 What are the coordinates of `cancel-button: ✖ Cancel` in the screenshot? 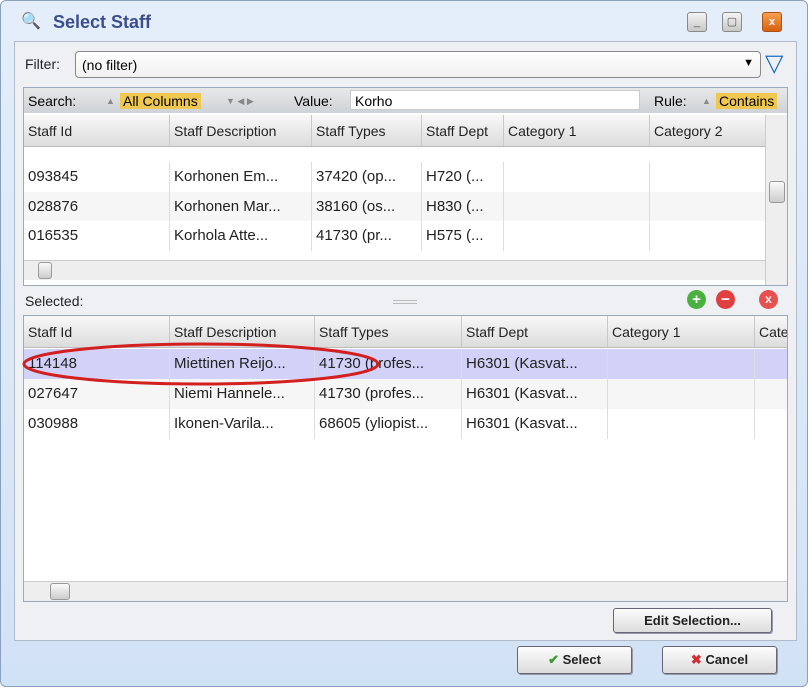 It's located at (719, 660).